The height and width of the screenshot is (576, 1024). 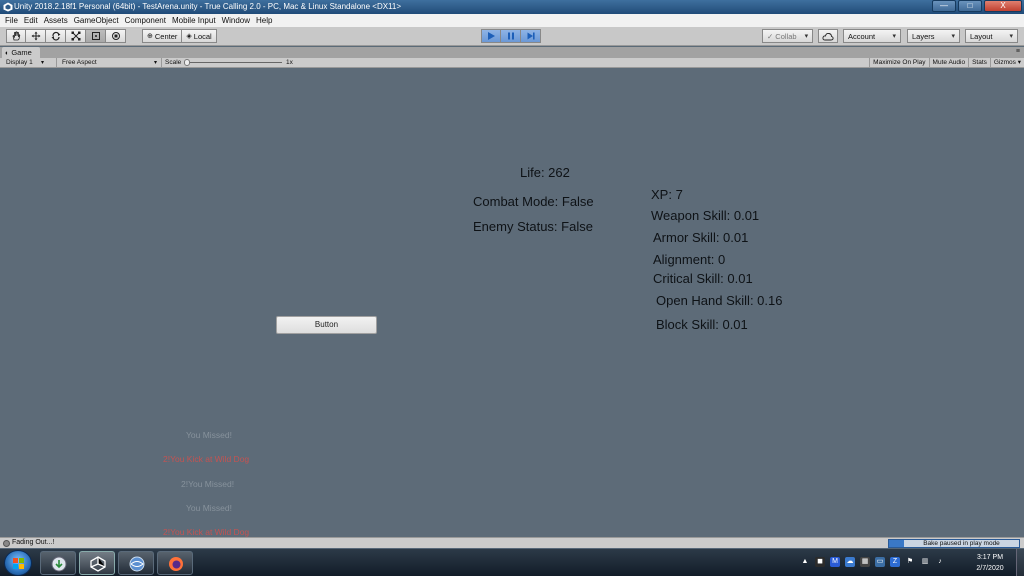 What do you see at coordinates (940, 562) in the screenshot?
I see `tray-volume-icon: ♪` at bounding box center [940, 562].